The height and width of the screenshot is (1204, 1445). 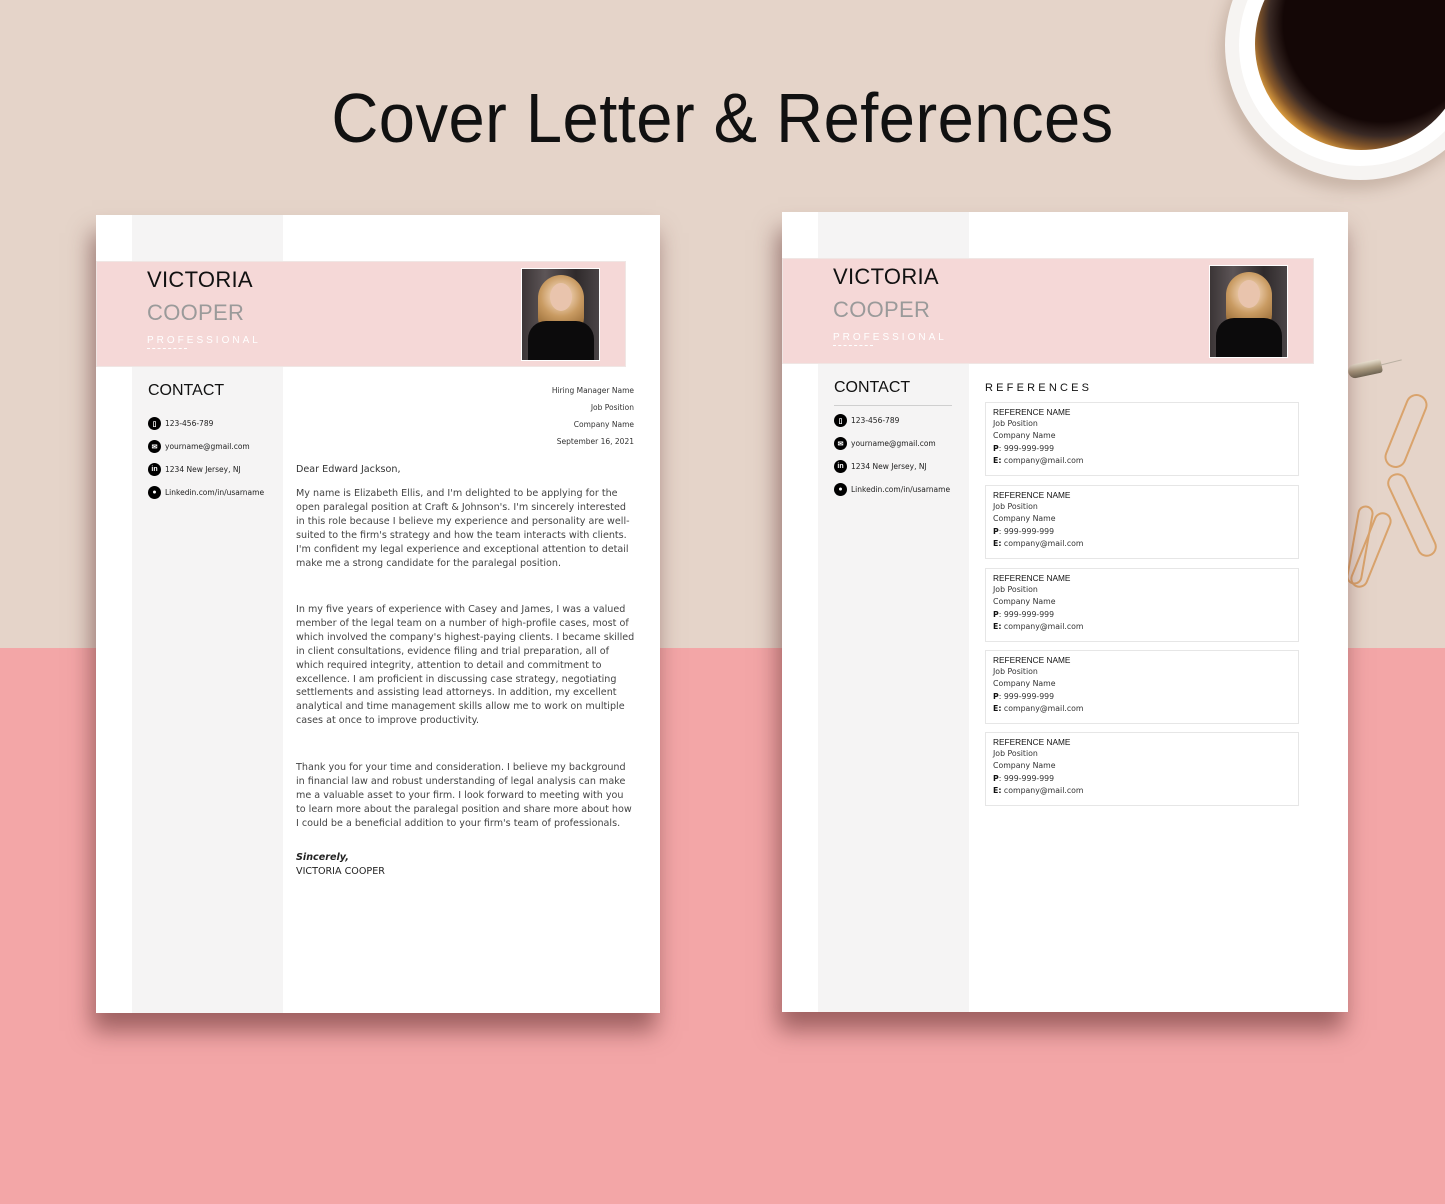 I want to click on recipient-company: Company Name, so click(x=603, y=424).